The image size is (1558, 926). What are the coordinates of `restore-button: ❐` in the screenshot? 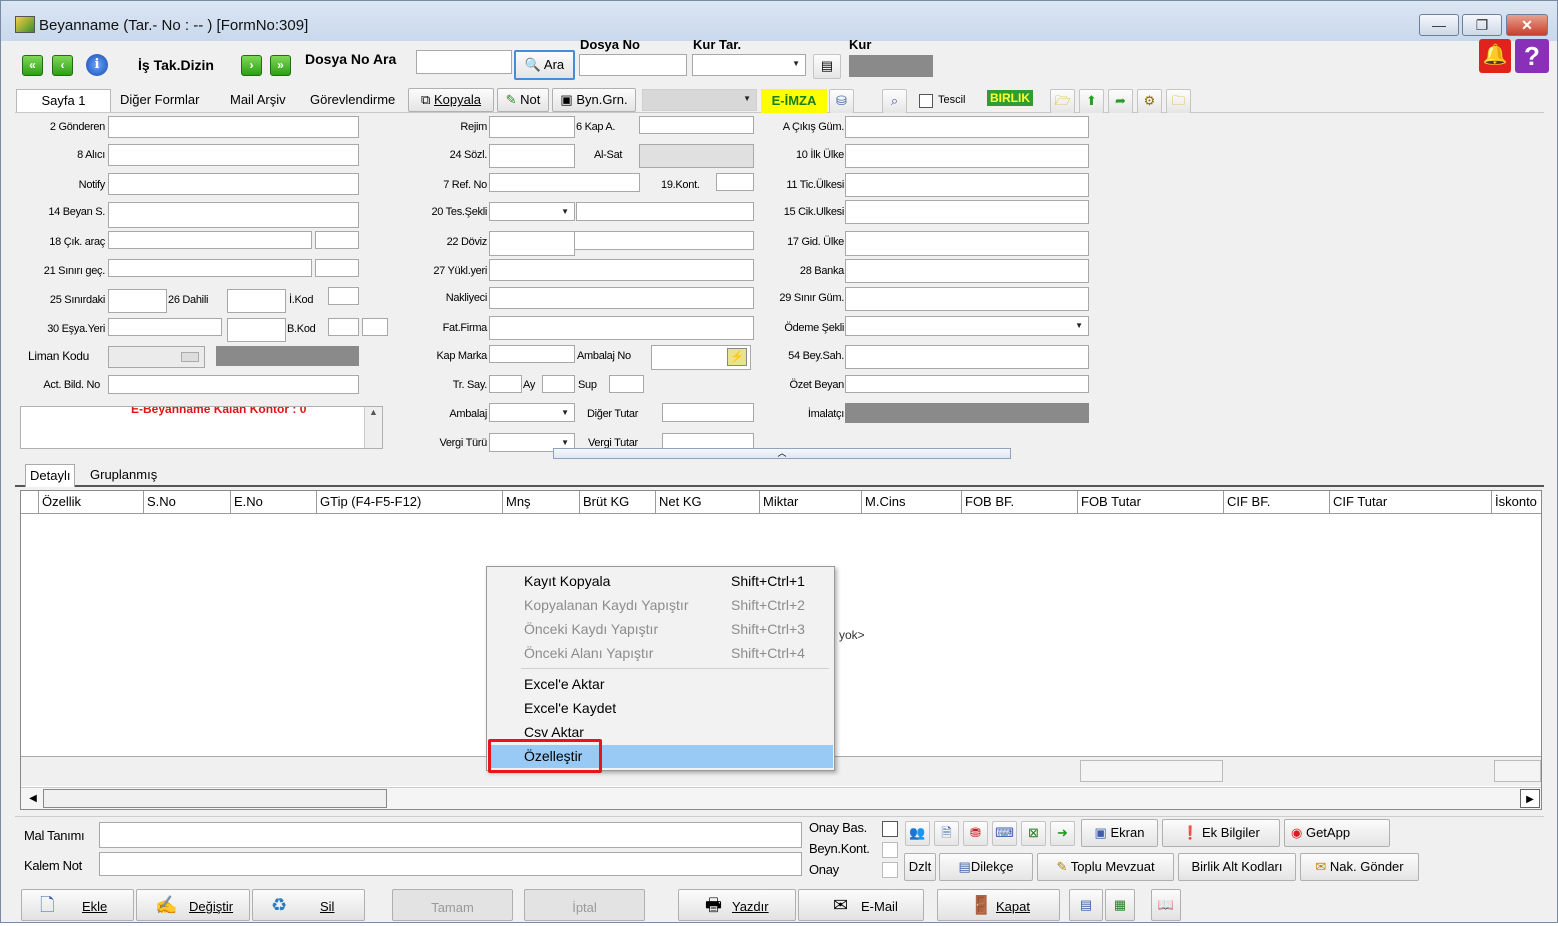 It's located at (1482, 25).